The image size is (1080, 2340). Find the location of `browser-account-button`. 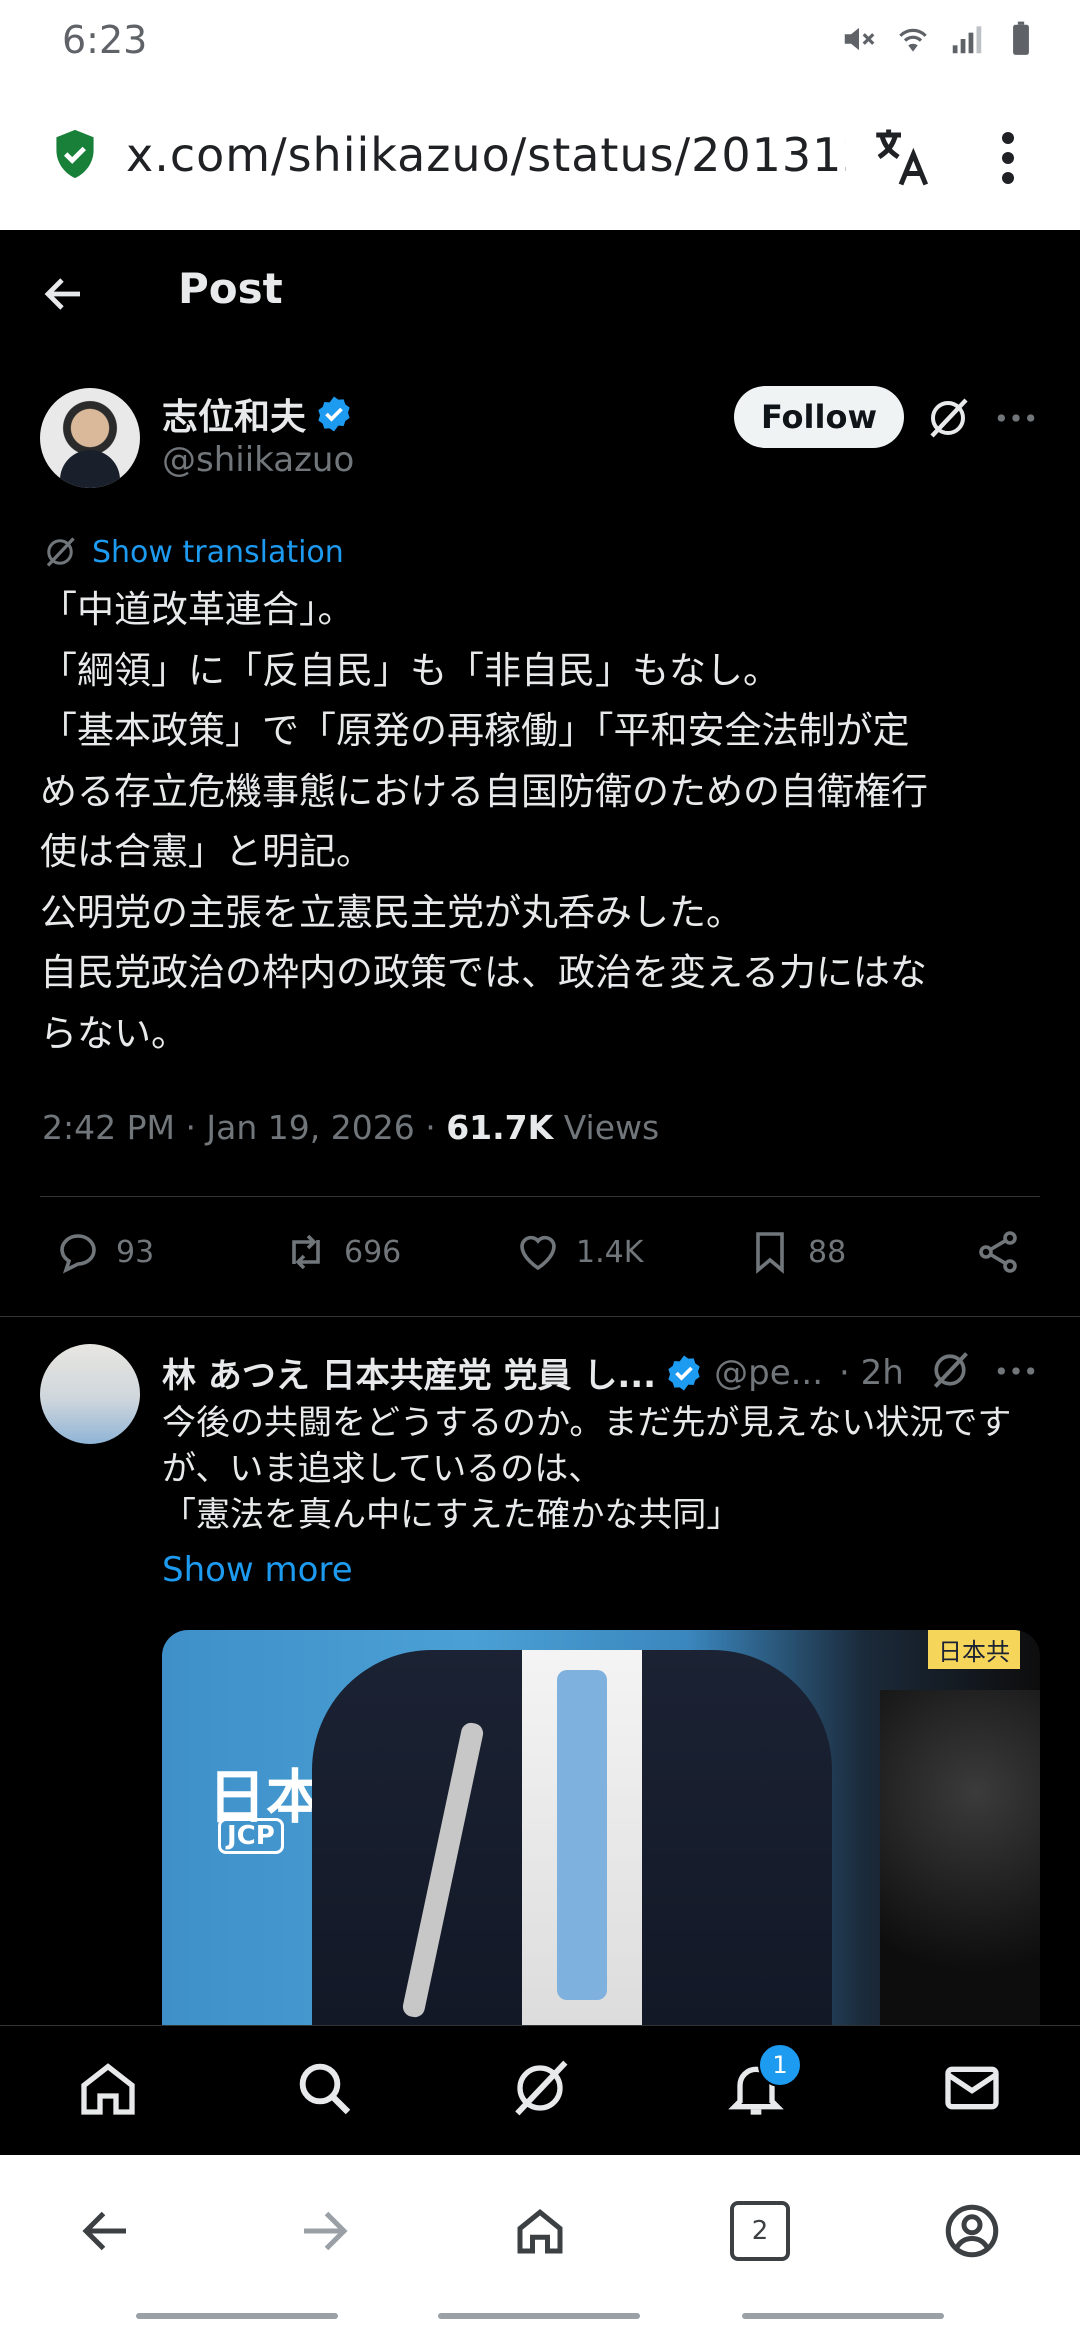

browser-account-button is located at coordinates (974, 2233).